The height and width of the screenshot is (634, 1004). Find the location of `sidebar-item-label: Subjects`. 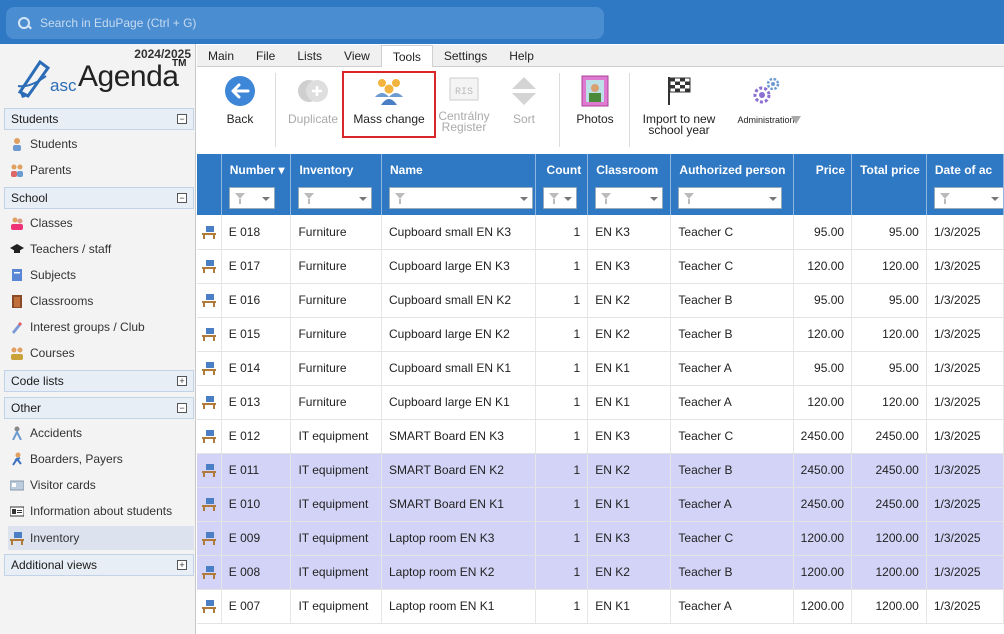

sidebar-item-label: Subjects is located at coordinates (53, 275).